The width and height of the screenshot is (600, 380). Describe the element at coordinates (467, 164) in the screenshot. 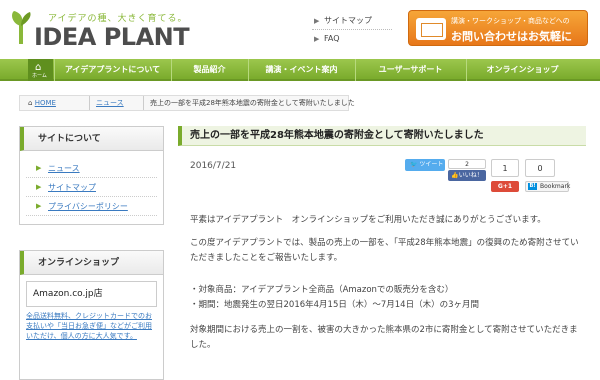

I see `facebook-count: 2` at that location.